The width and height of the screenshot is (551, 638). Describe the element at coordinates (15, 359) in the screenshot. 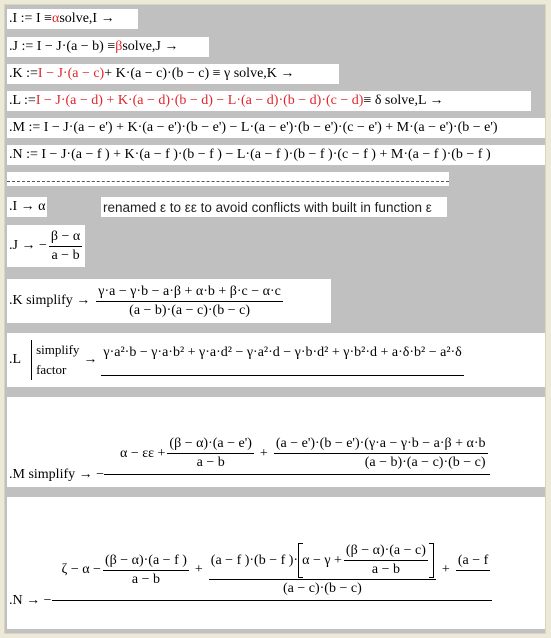

I see `expr: .L` at that location.